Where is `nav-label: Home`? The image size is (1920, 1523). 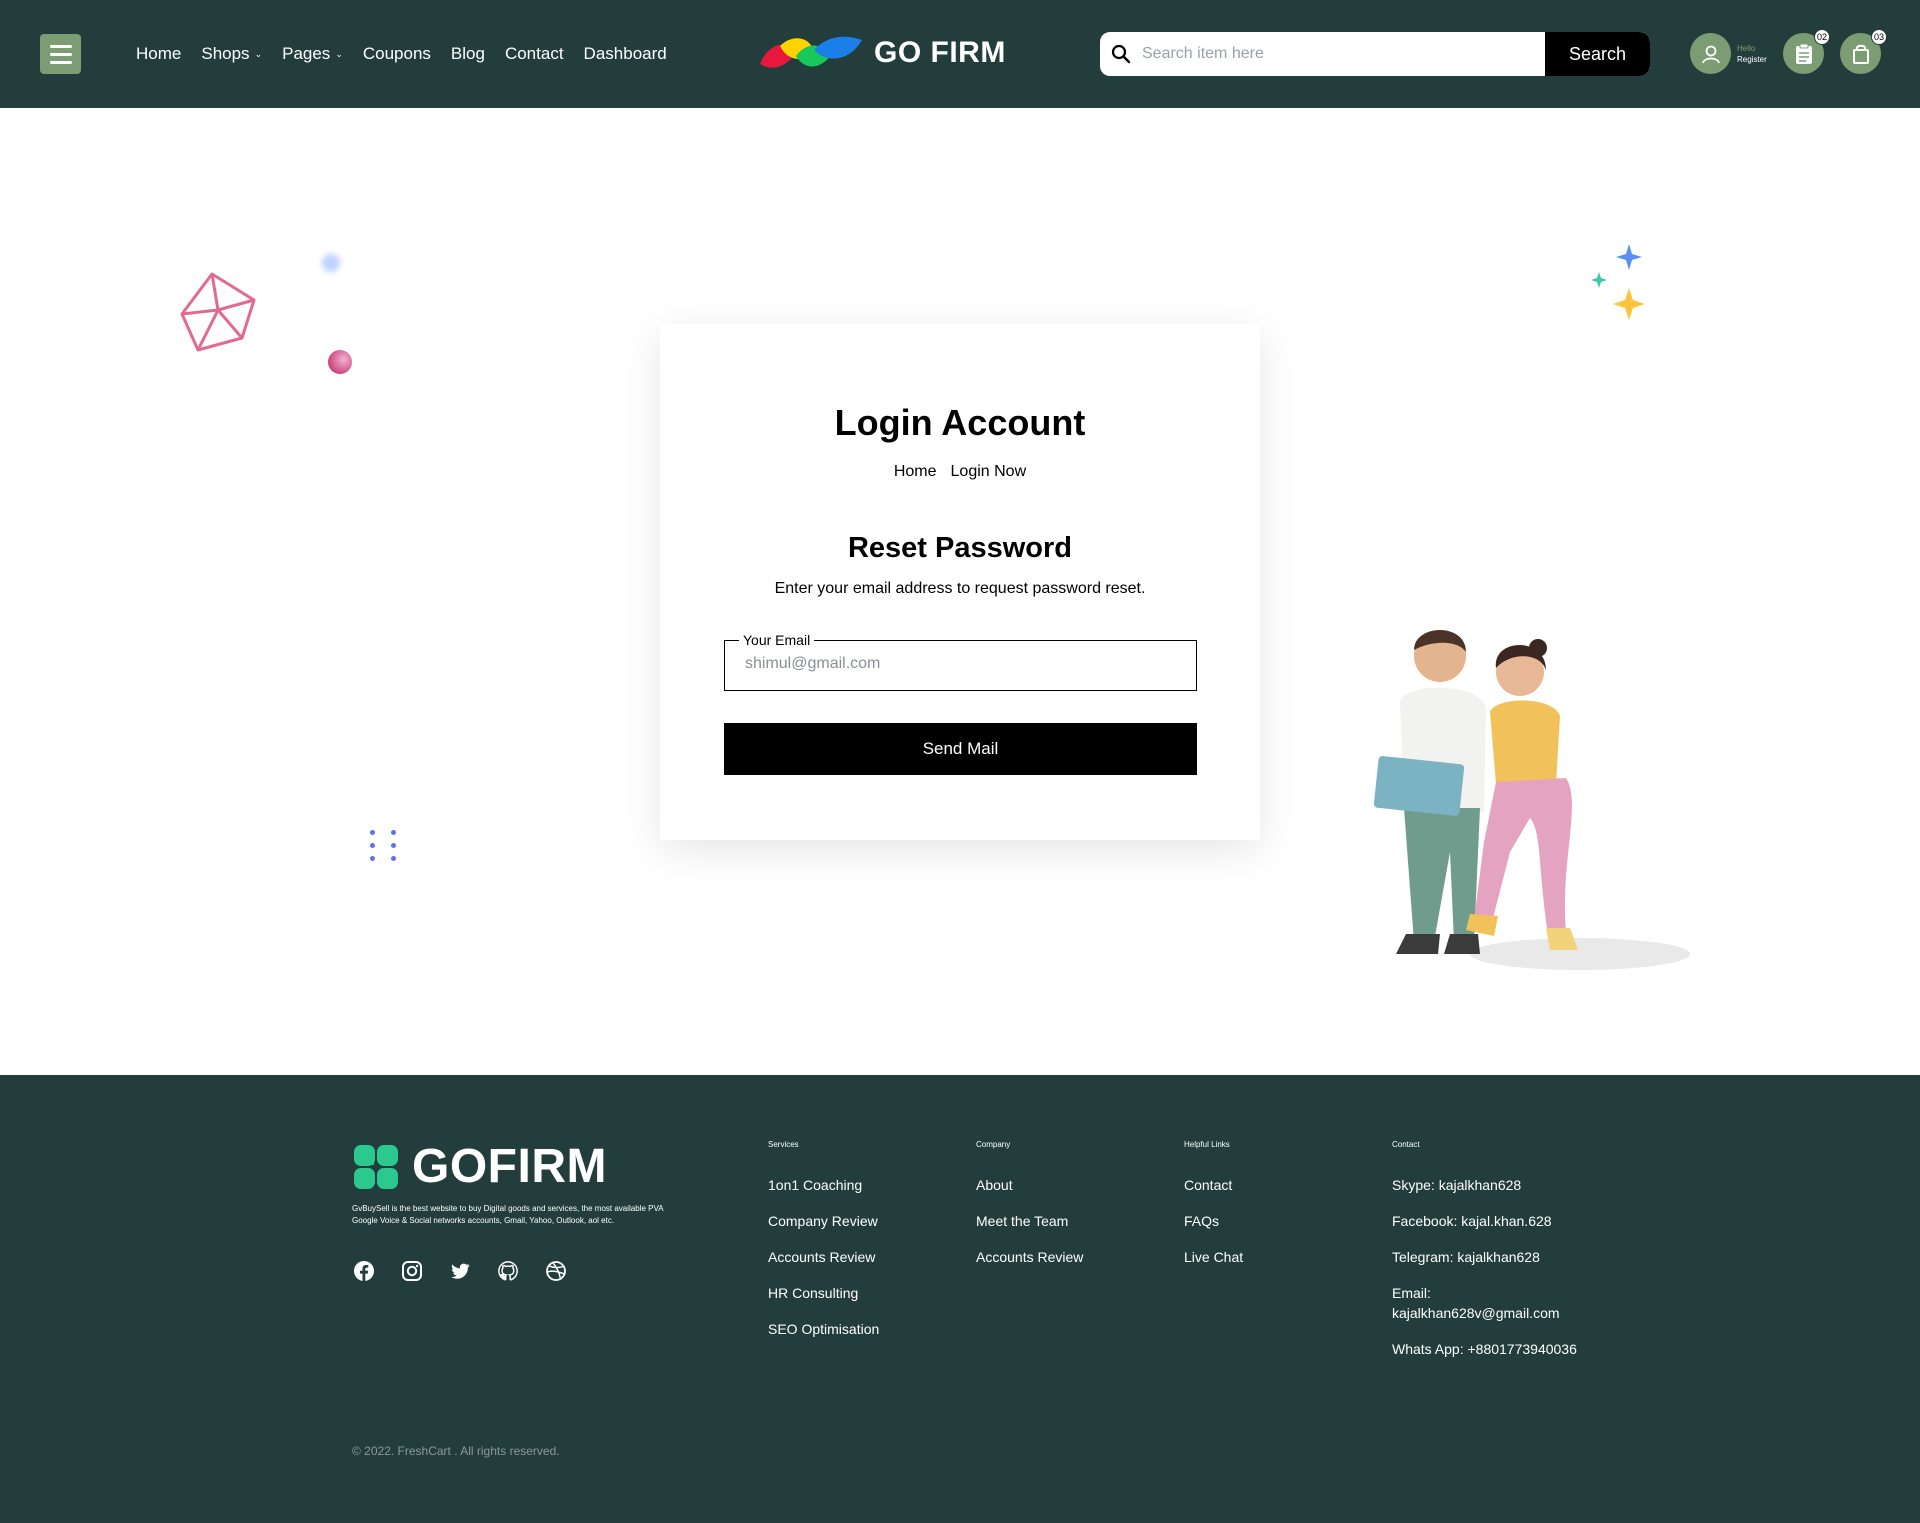 nav-label: Home is located at coordinates (159, 53).